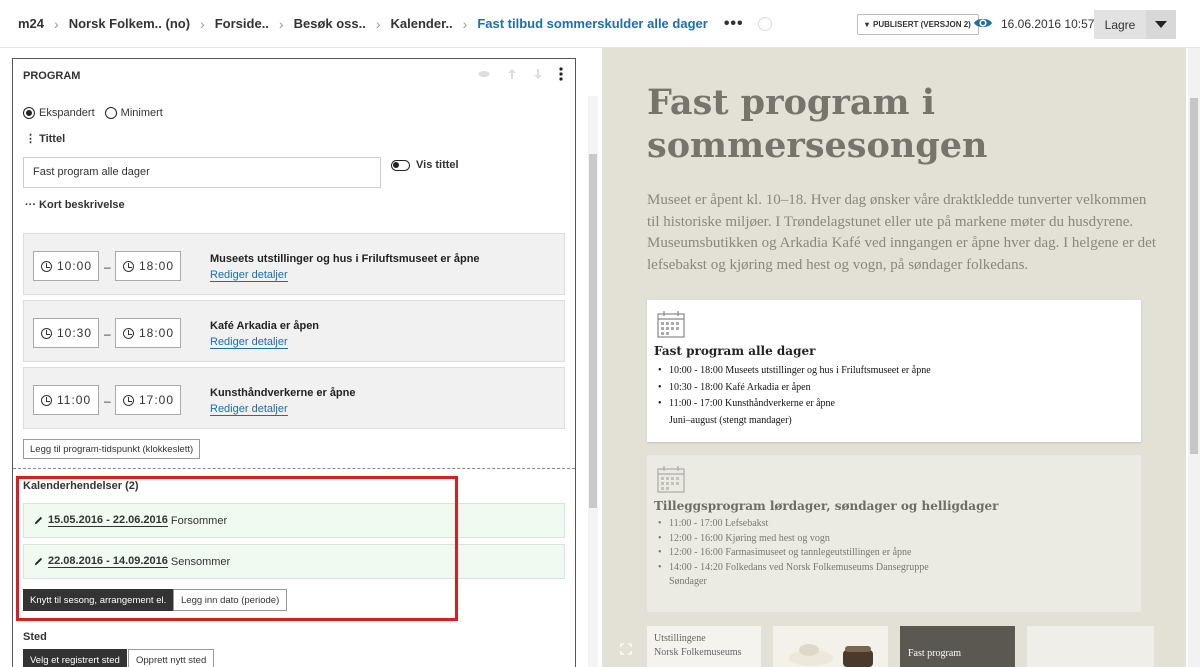  I want to click on preview-title: Fast program i sommersesongen, so click(817, 124).